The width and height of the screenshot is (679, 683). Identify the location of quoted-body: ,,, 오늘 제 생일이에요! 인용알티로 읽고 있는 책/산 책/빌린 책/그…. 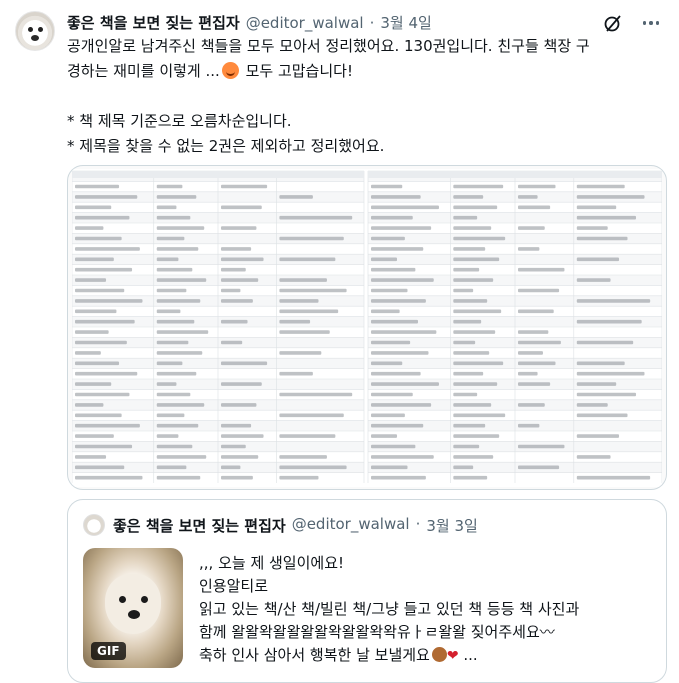
(429, 610).